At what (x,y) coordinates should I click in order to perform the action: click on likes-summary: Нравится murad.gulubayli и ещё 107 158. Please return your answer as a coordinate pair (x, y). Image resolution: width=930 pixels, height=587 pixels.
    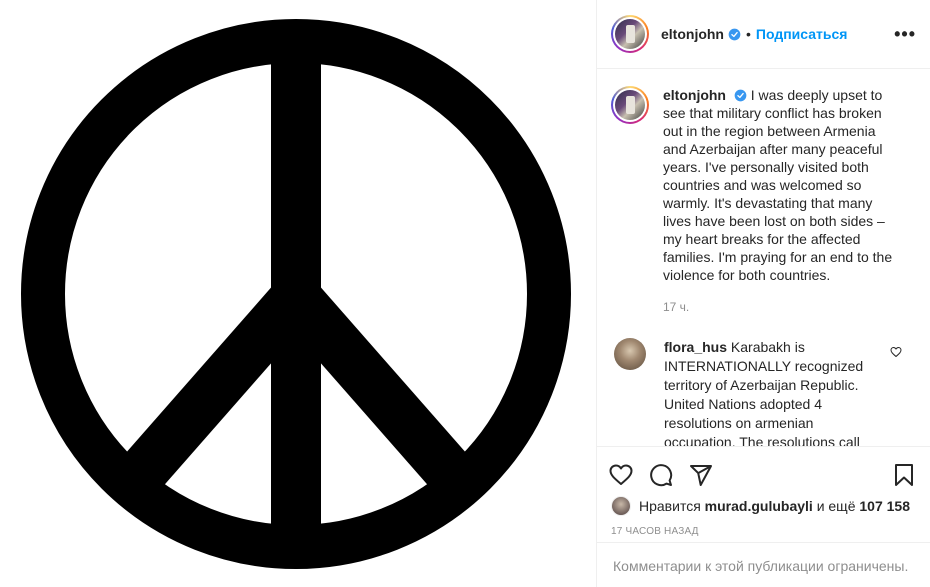
    Looking at the image, I should click on (763, 506).